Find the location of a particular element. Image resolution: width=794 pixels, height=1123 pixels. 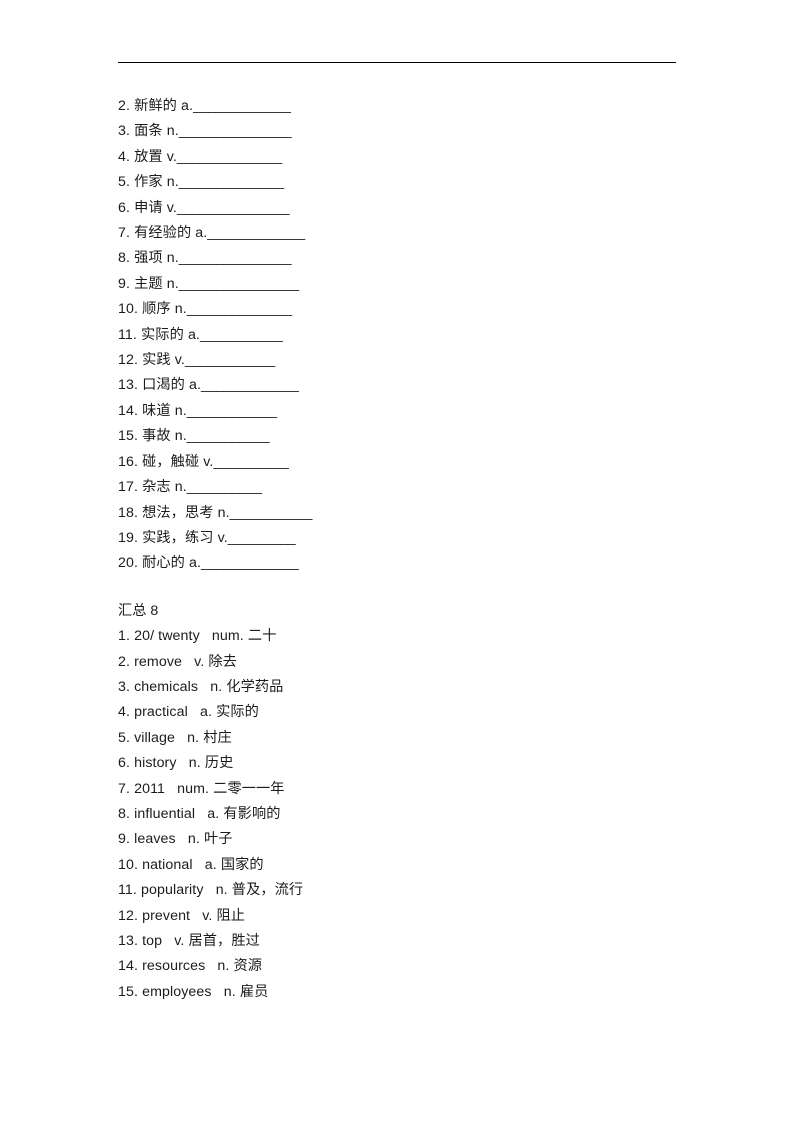

vocab-blank-row: 10. 顺序 n.______________ is located at coordinates (428, 309).